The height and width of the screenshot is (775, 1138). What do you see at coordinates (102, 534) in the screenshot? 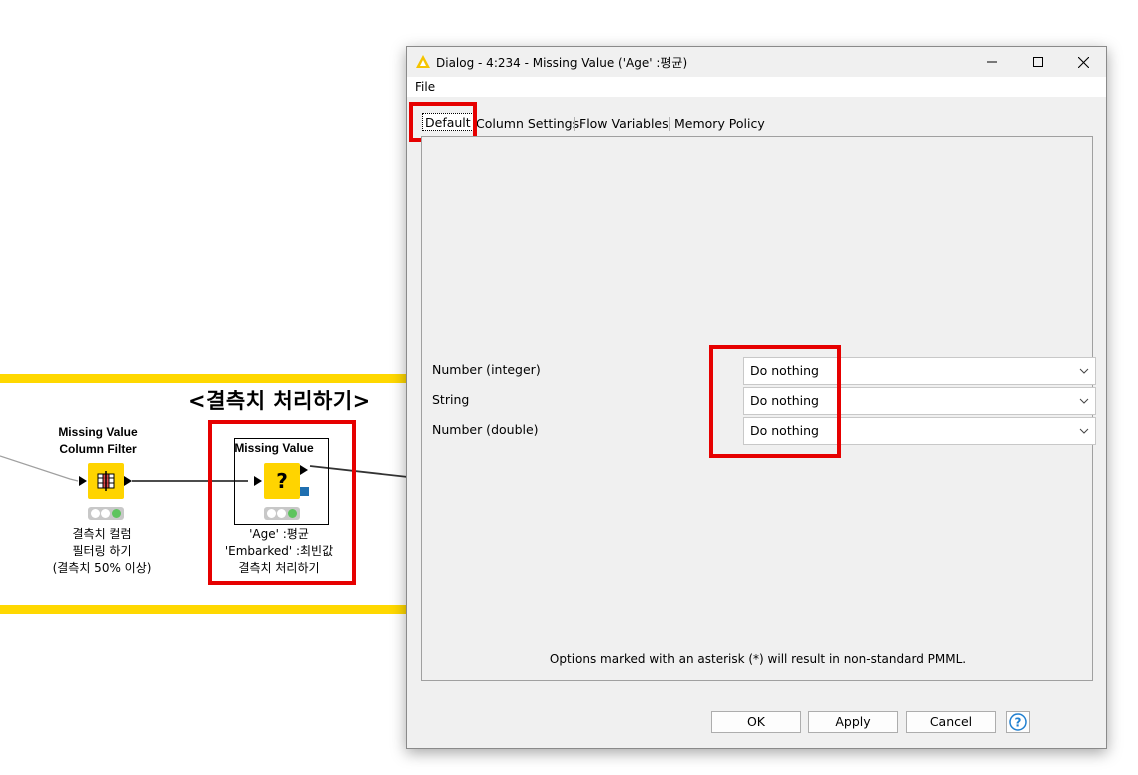
I see `node1-label-line1: 결측치 컬럼` at bounding box center [102, 534].